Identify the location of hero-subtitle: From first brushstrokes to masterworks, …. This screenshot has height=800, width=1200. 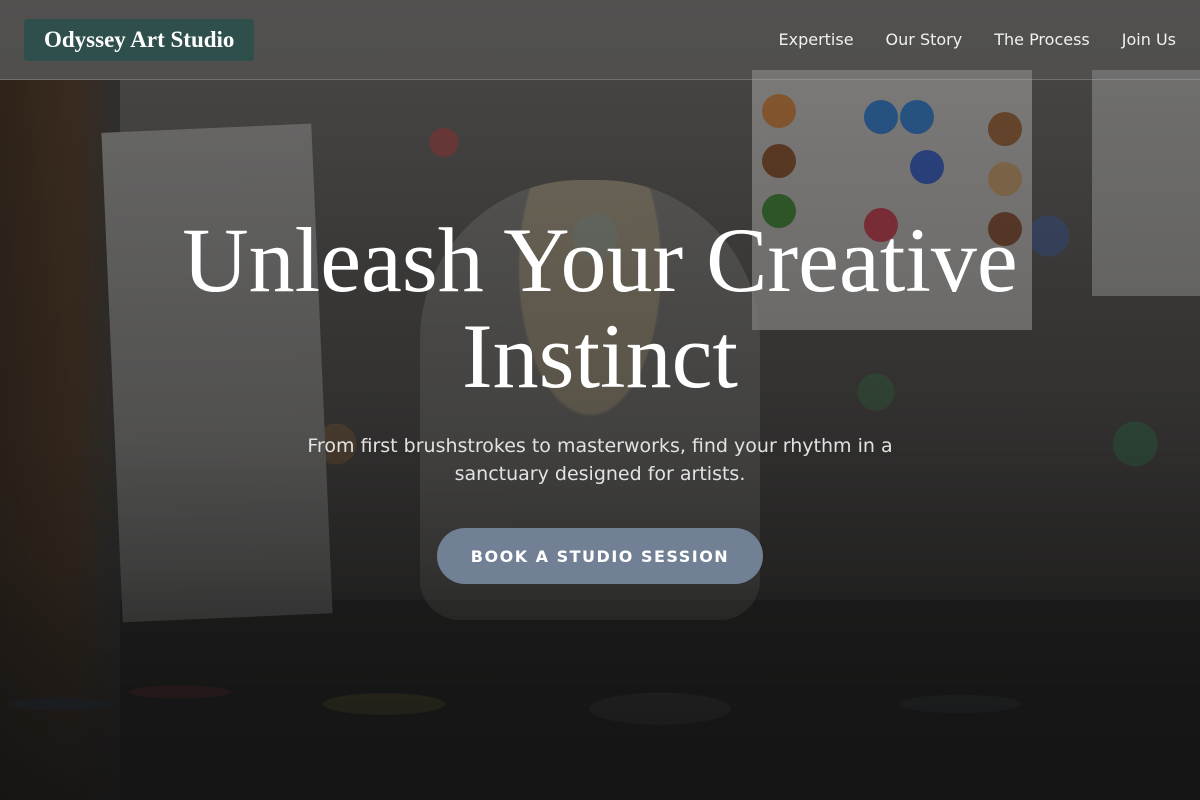
(600, 460).